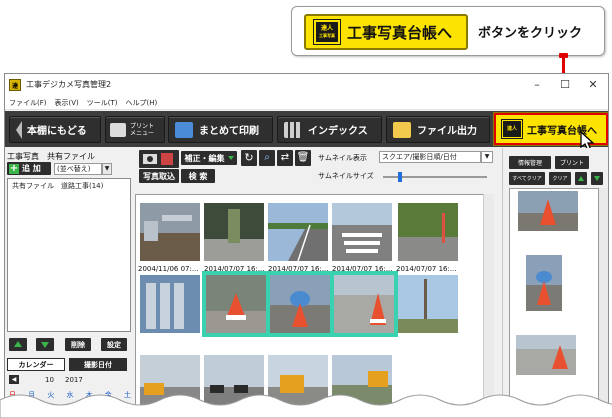  I want to click on close-button: ✕, so click(593, 85).